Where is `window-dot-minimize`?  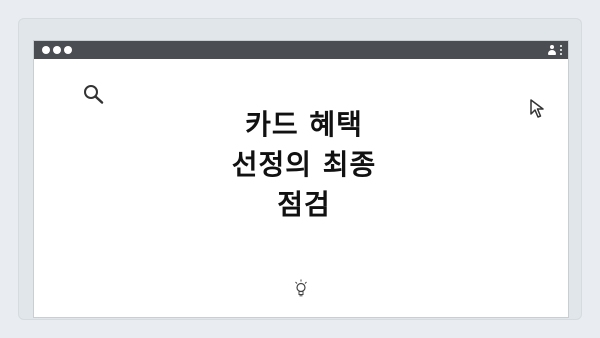 window-dot-minimize is located at coordinates (57, 50).